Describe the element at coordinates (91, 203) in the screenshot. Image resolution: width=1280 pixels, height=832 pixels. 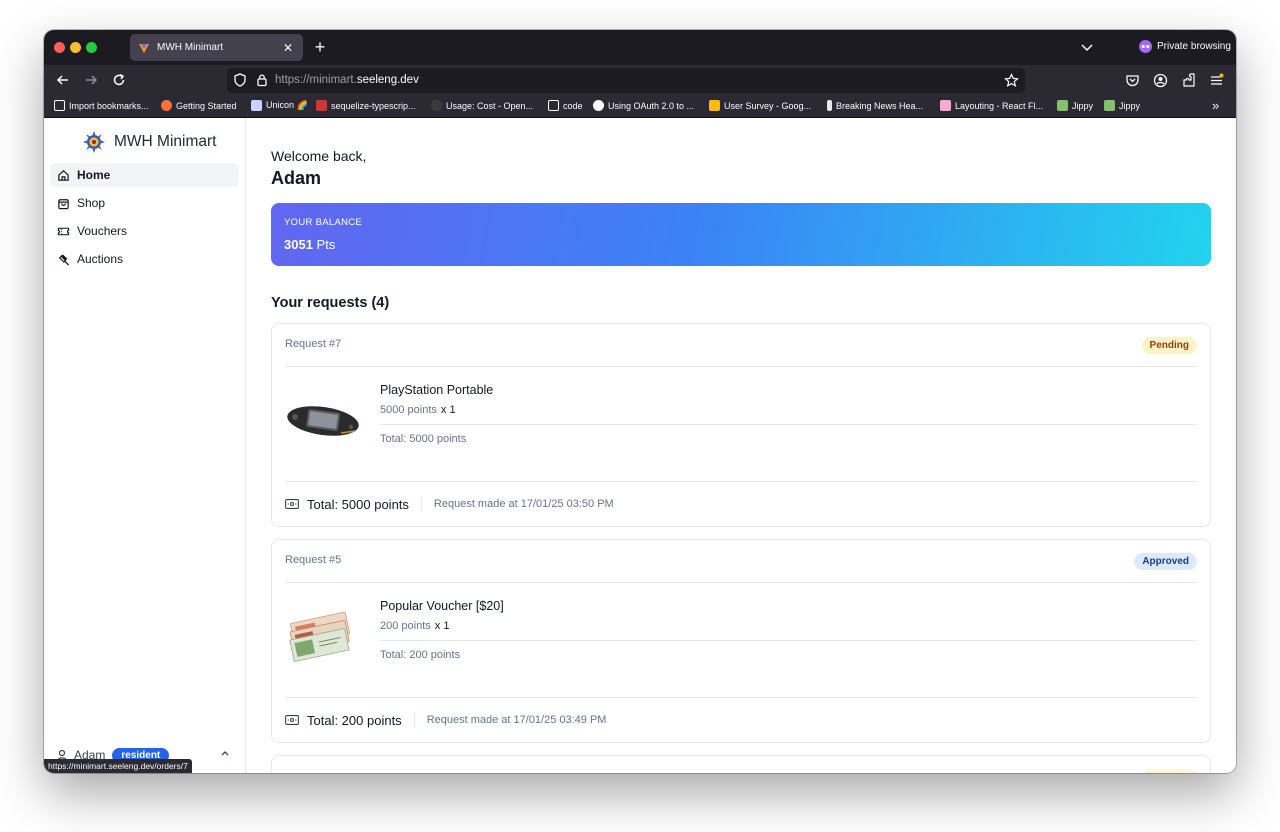
I see `sidebar-item-label: Shop` at that location.